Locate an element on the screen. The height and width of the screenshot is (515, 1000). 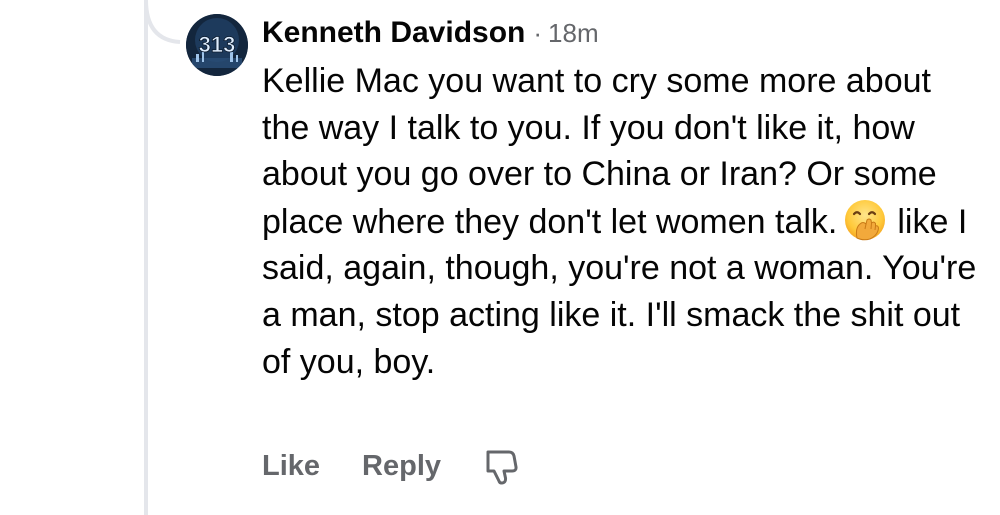
avatar-text: 313 is located at coordinates (217, 44).